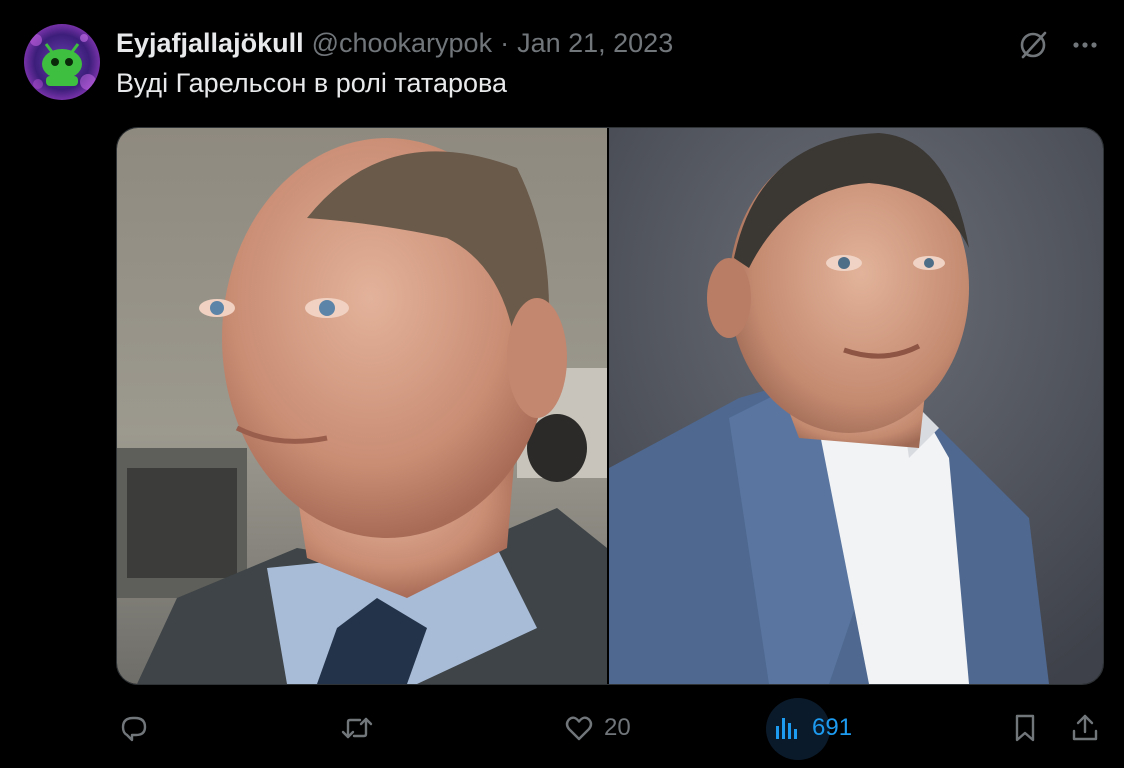  I want to click on more-dots-icon, so click(1085, 45).